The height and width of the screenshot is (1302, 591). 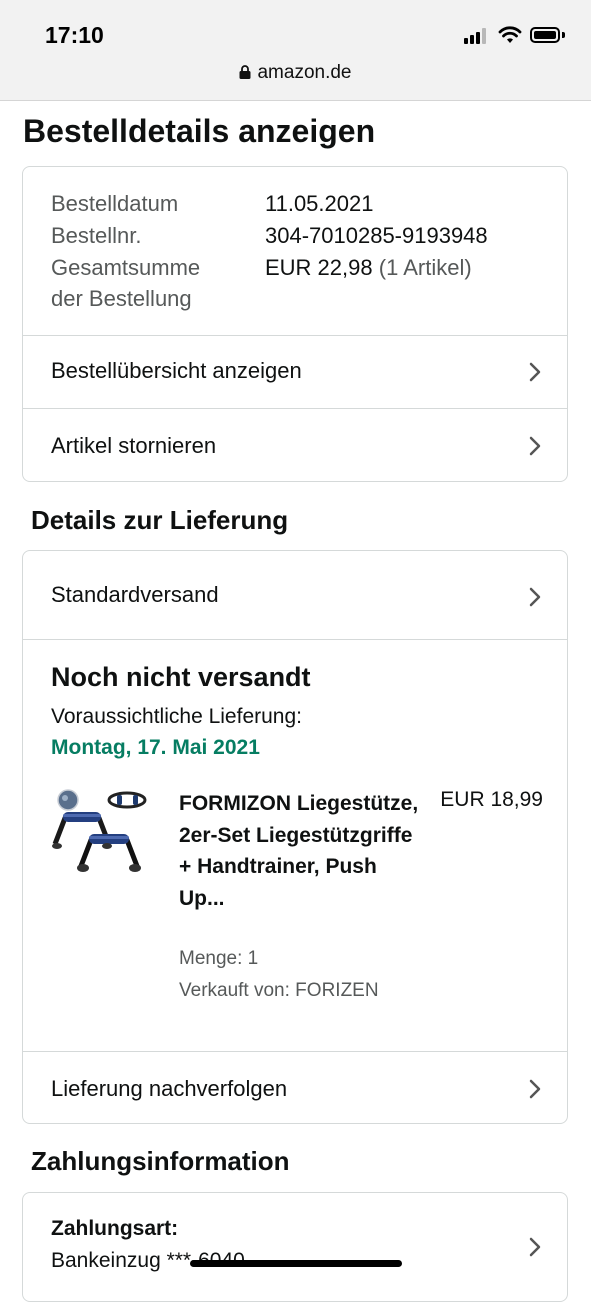 I want to click on shipping-method-link: Standardversand, so click(x=295, y=595).